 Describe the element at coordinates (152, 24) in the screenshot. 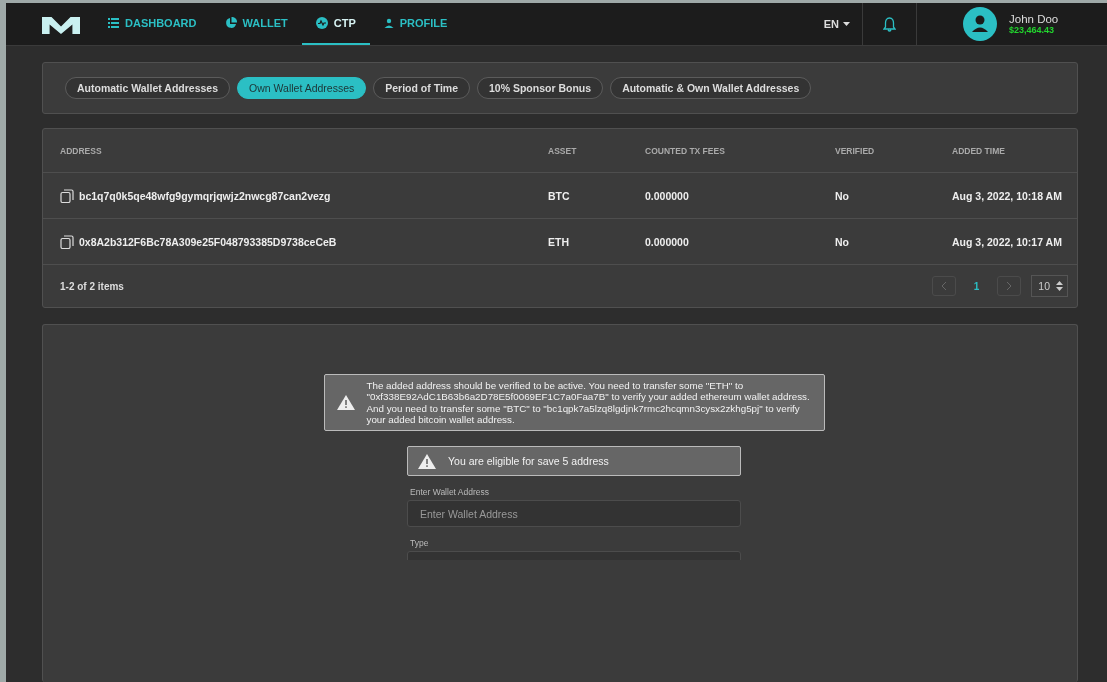

I see `nav-tab: DASHBOARD` at that location.